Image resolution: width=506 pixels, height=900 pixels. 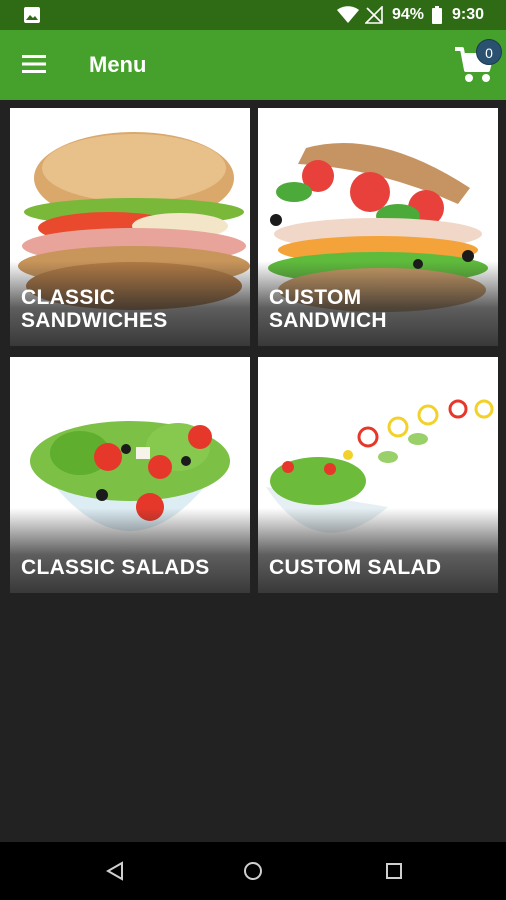 What do you see at coordinates (489, 52) in the screenshot?
I see `cart-count-badge: 0` at bounding box center [489, 52].